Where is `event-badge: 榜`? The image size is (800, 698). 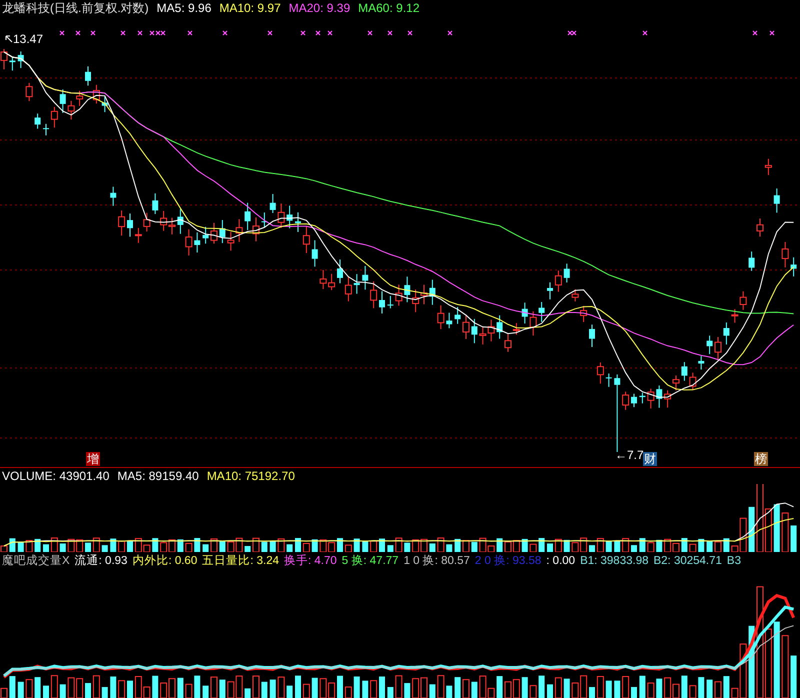
event-badge: 榜 is located at coordinates (761, 459).